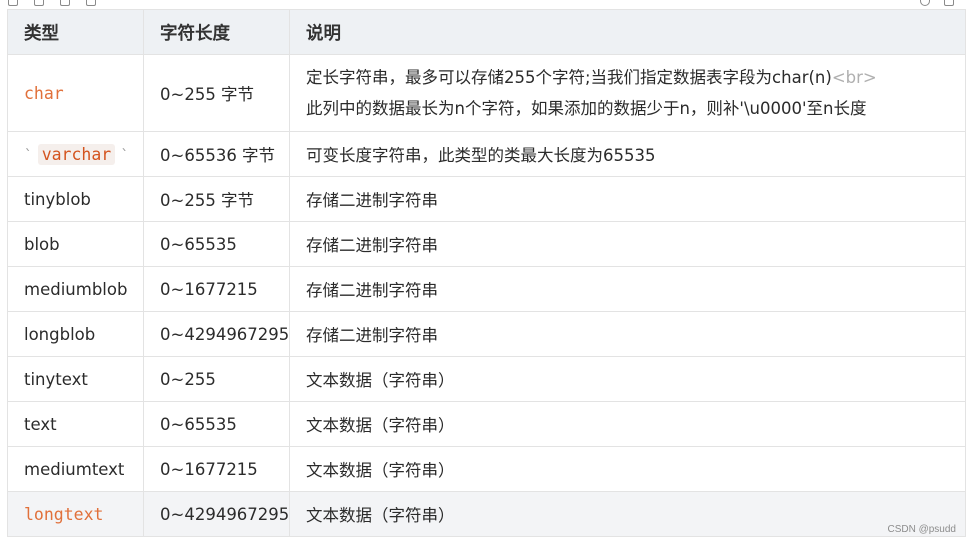 The width and height of the screenshot is (970, 544). Describe the element at coordinates (627, 32) in the screenshot. I see `header-description: 说明` at that location.